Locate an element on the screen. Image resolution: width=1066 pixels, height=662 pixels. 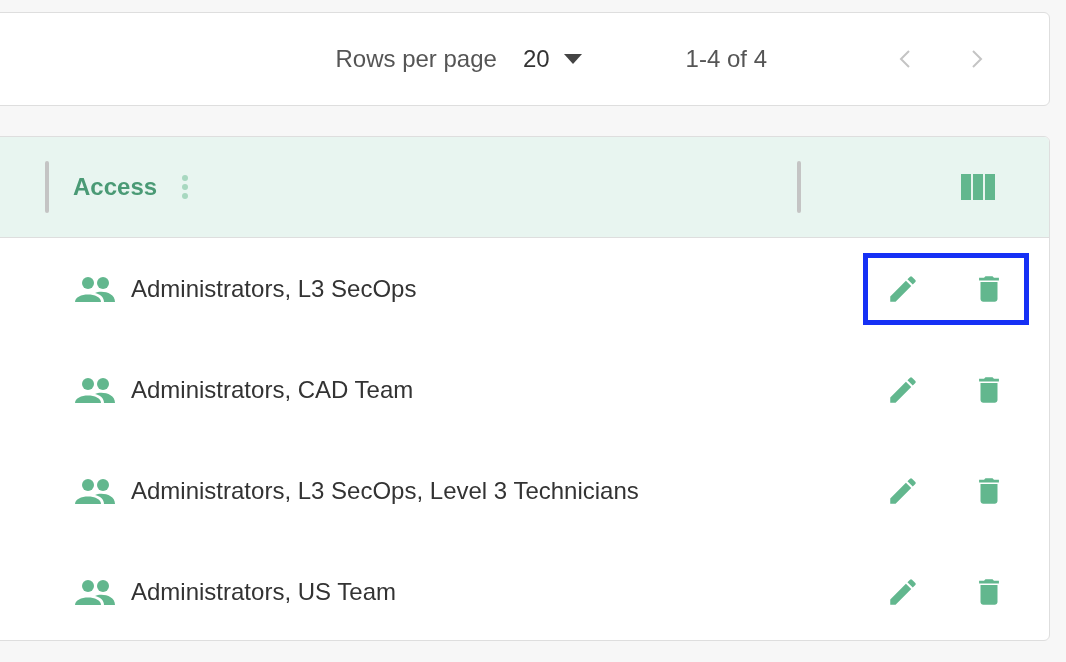
rows-per-page-select: 20 is located at coordinates (552, 59).